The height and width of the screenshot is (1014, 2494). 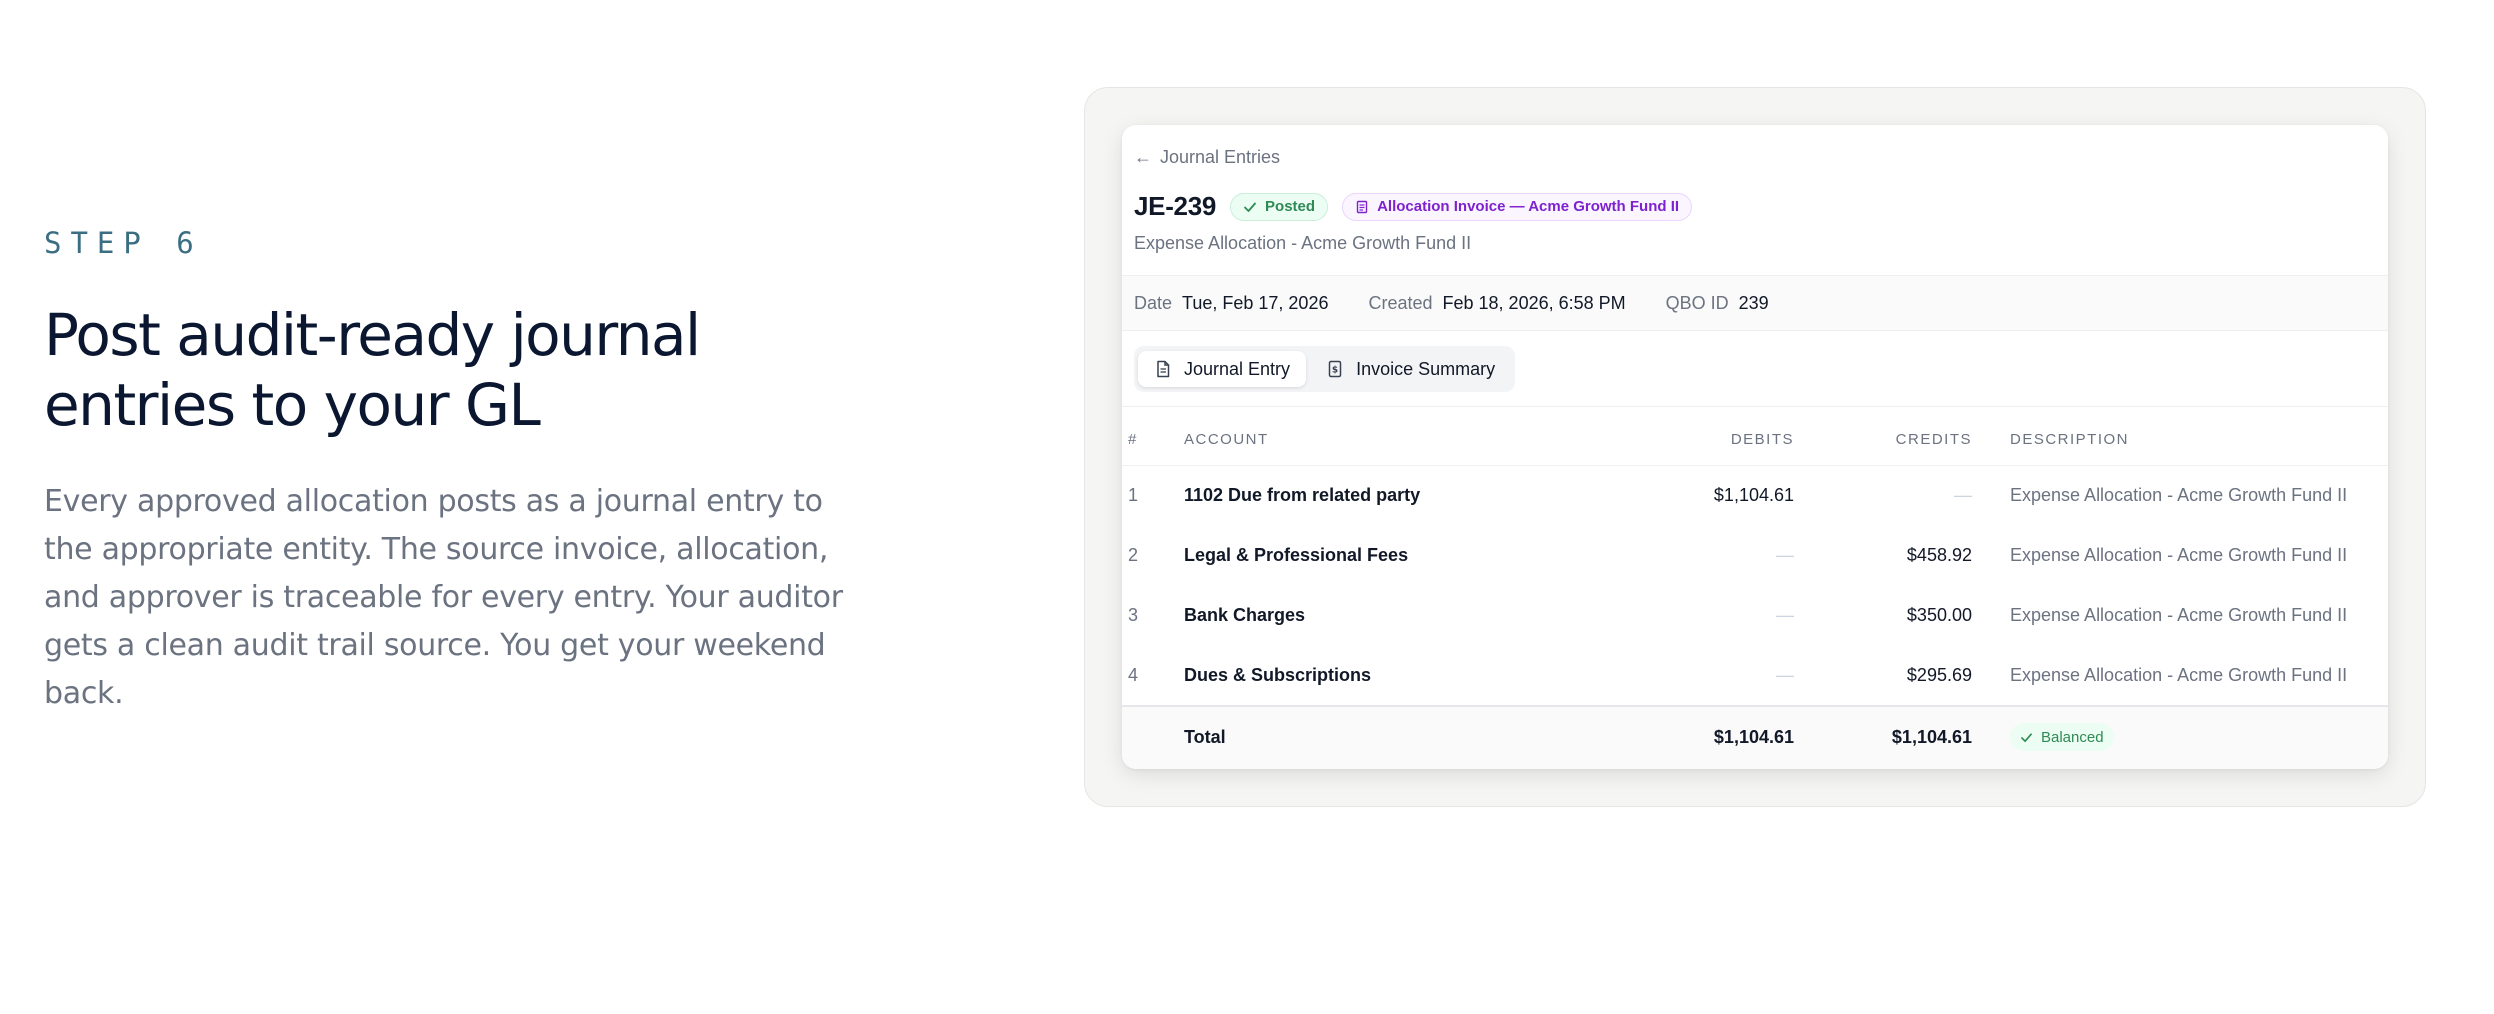 I want to click on total-row: Total $1,104.61 $1,104.61 Balanced, so click(x=1755, y=737).